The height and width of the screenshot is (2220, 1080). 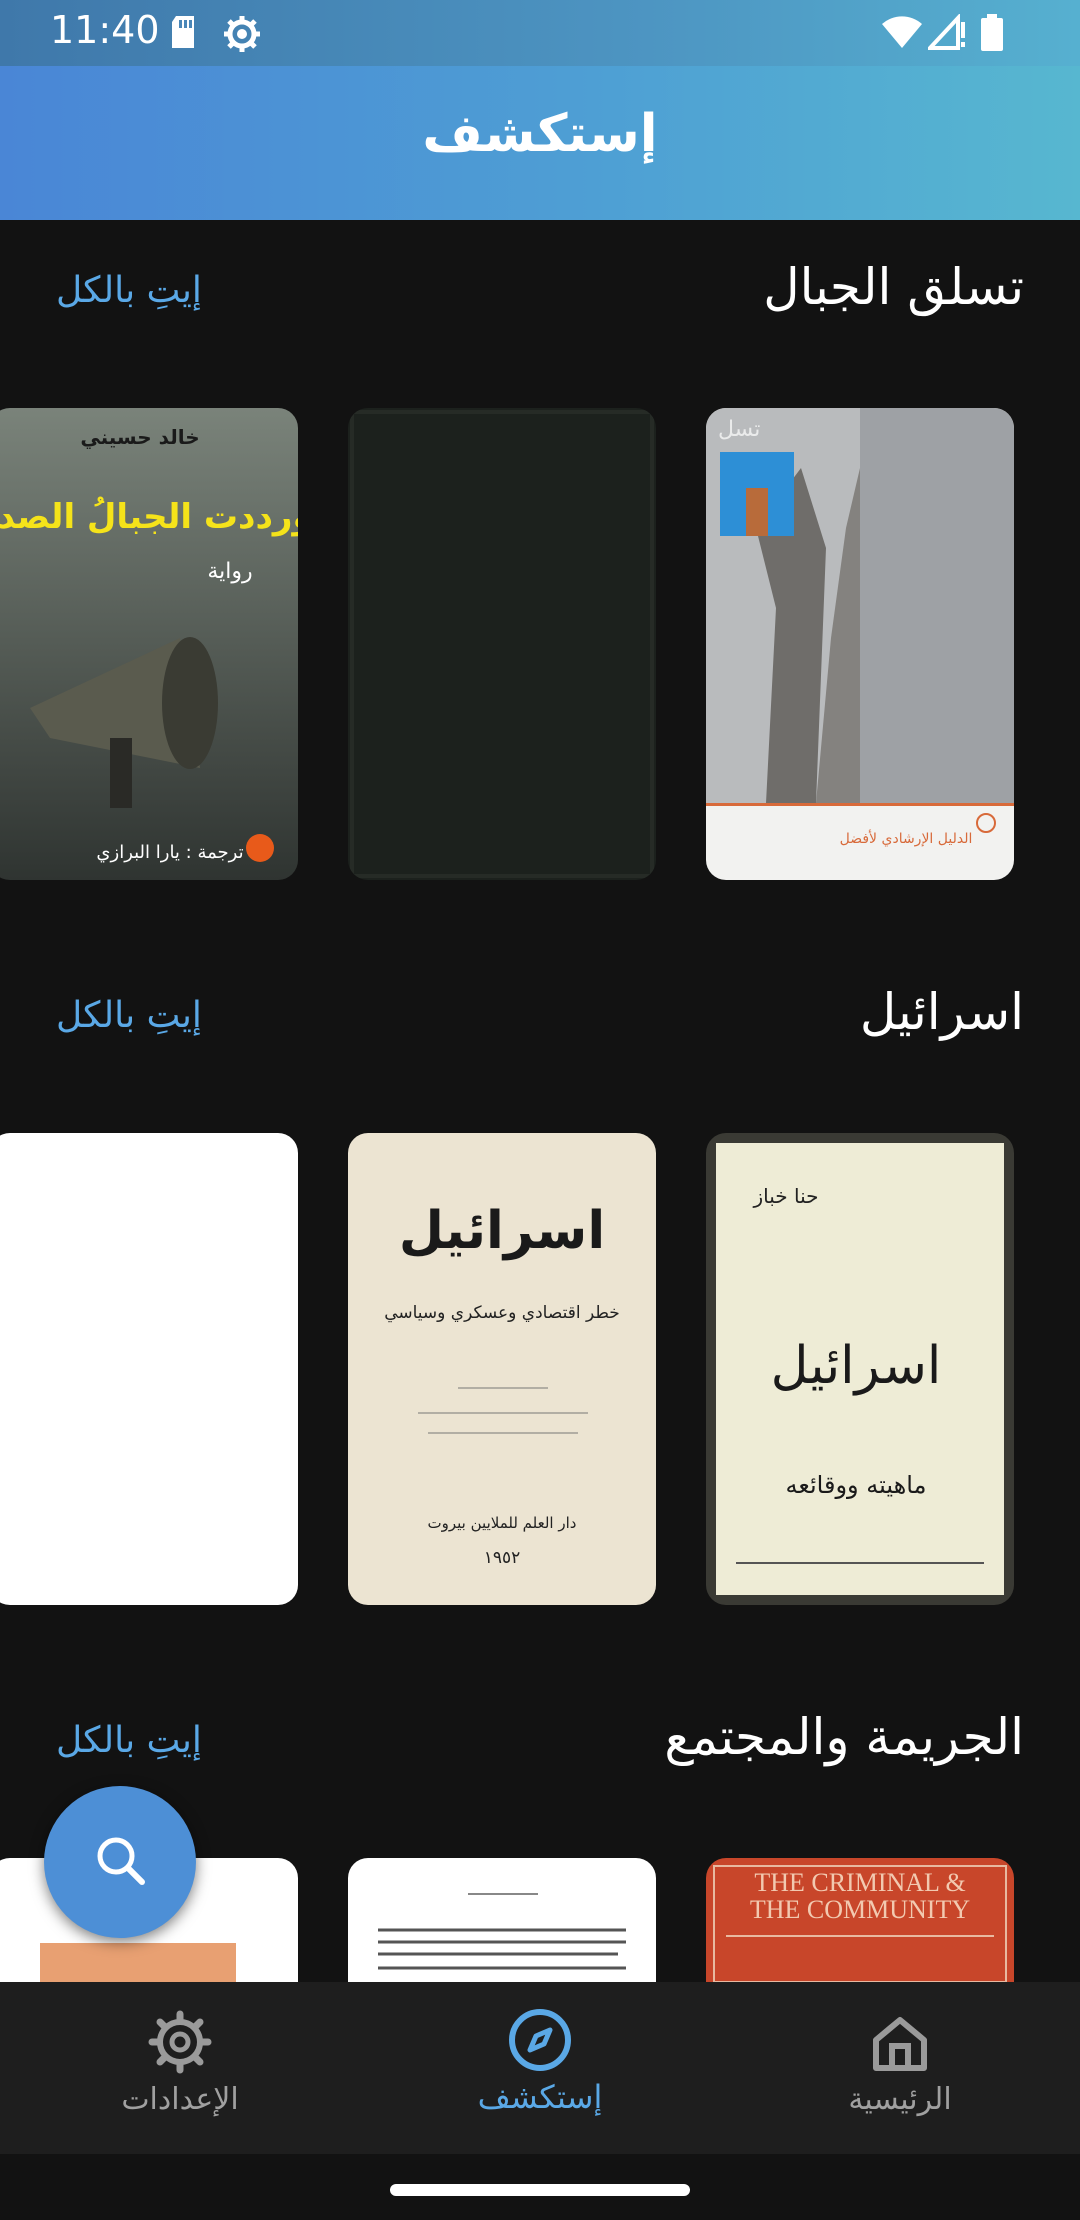 I want to click on book-year: ١٩٥٢, so click(x=502, y=1558).